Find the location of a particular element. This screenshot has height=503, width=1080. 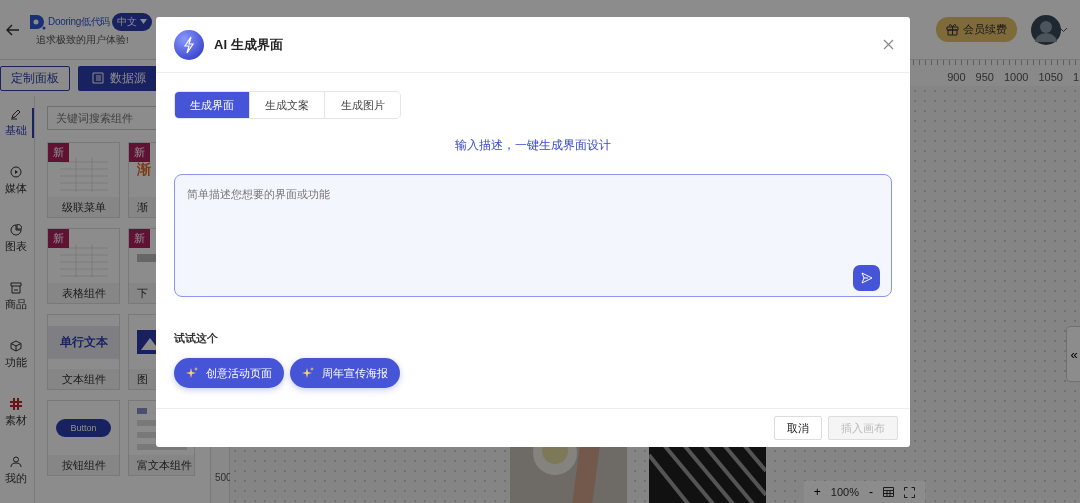

sidebar-item: 功能 is located at coordinates (17, 355).